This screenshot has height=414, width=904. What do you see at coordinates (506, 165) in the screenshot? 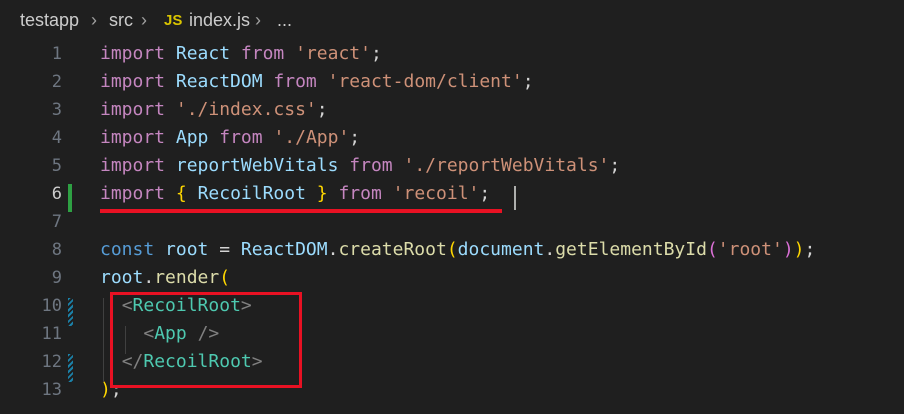
I see `code-token: './reportWebVitals'` at bounding box center [506, 165].